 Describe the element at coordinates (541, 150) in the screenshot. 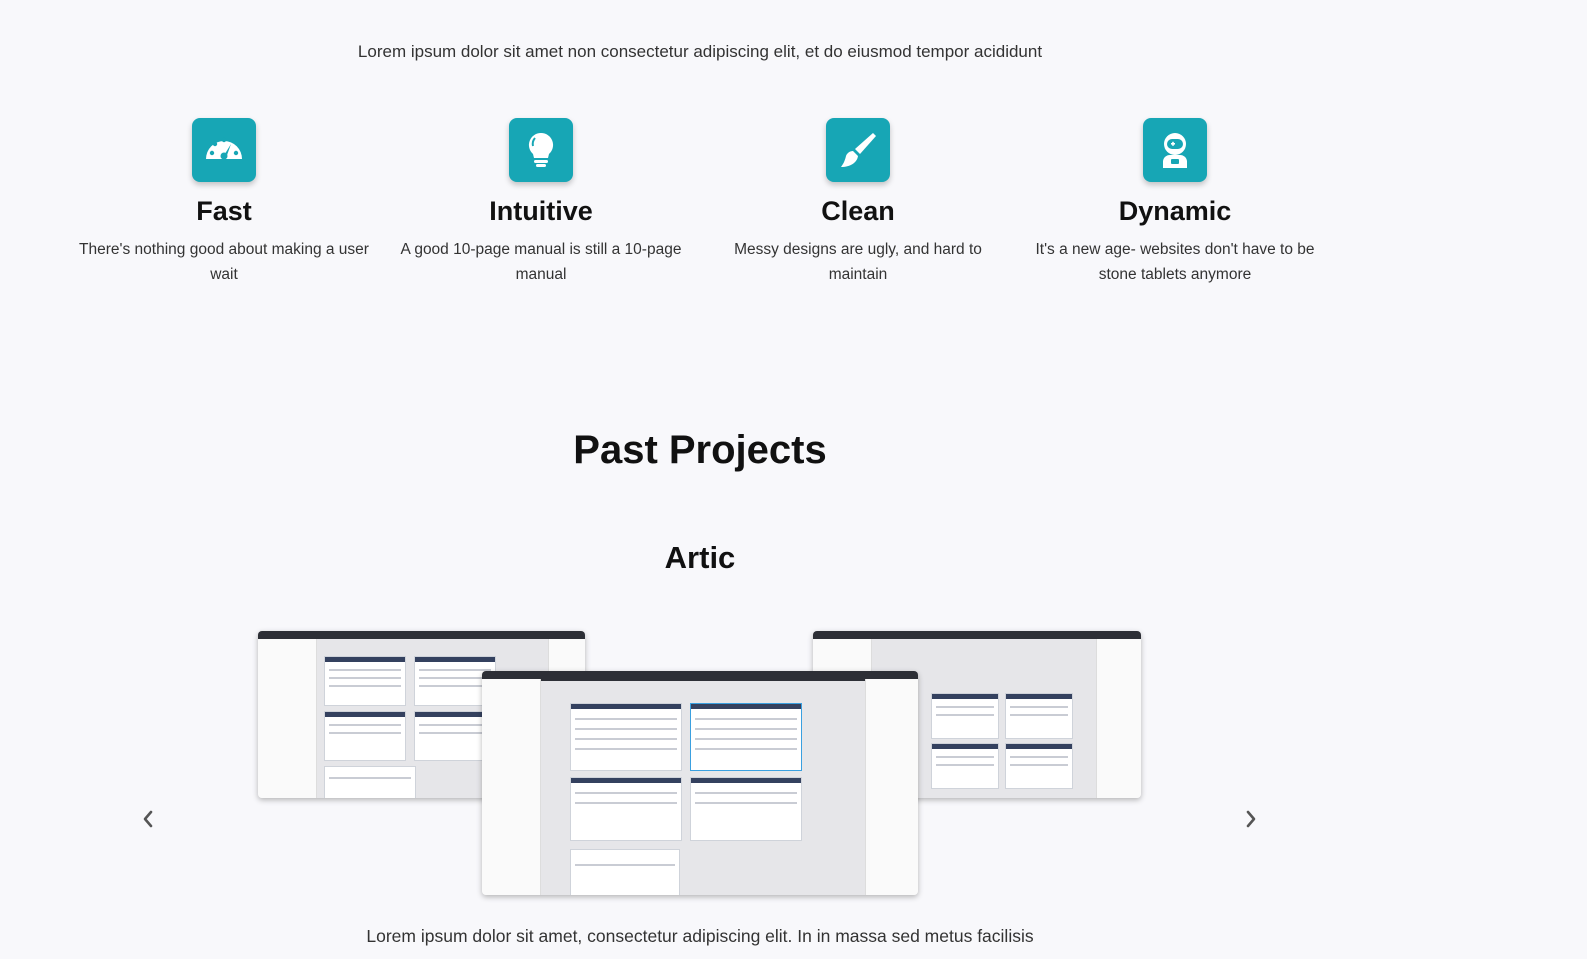

I see `lightbulb-icon` at that location.